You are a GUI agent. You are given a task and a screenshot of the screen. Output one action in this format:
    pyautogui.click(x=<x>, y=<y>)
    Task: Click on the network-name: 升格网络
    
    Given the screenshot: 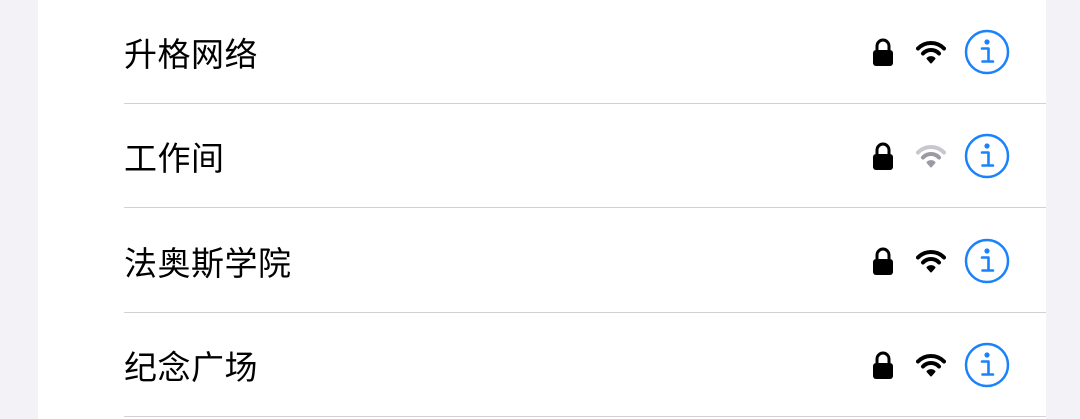 What is the action you would take?
    pyautogui.click(x=191, y=54)
    